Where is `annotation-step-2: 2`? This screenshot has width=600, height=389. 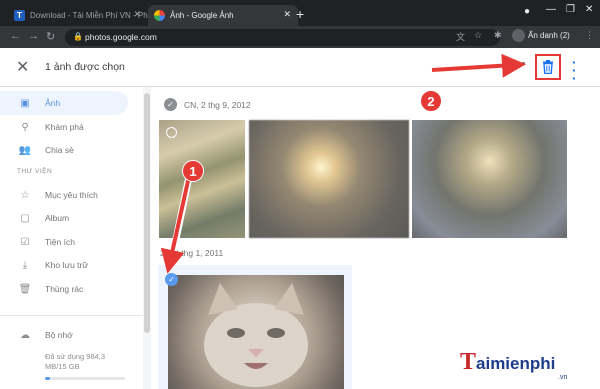 annotation-step-2: 2 is located at coordinates (431, 101).